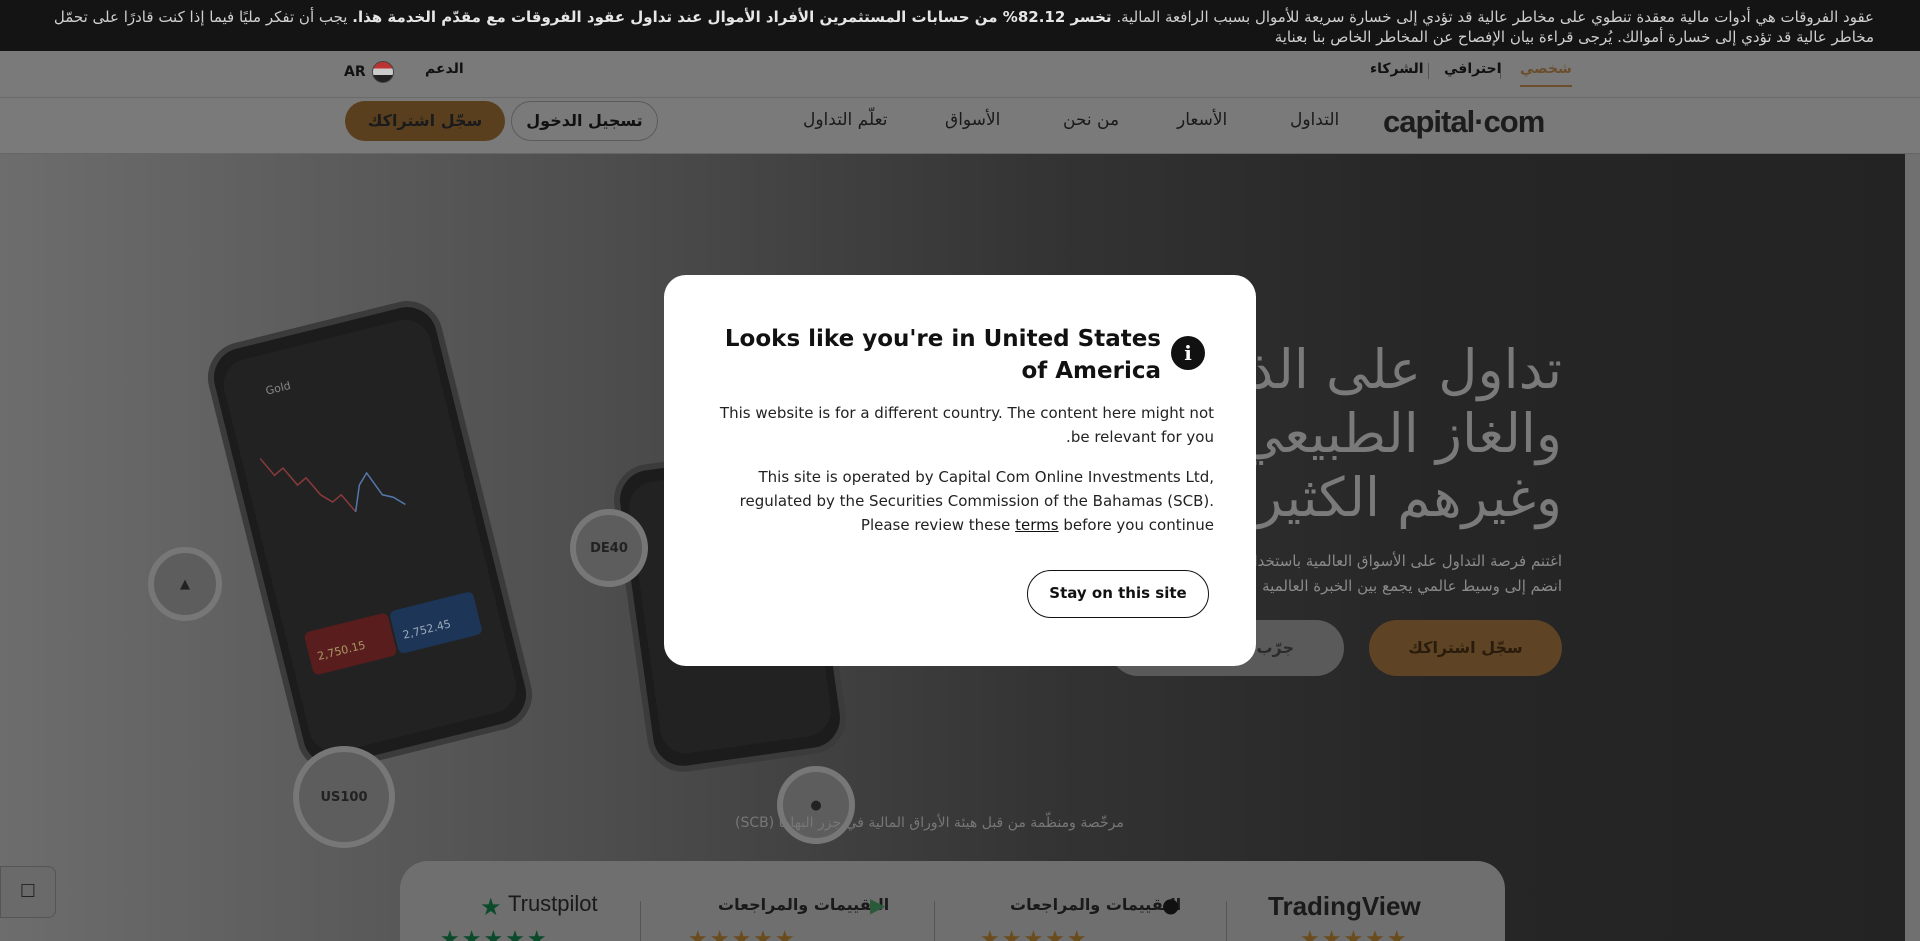 This screenshot has width=1920, height=941. What do you see at coordinates (960, 74) in the screenshot?
I see `utility-bar: شخصي احترافي الشركاء الدعم AR` at bounding box center [960, 74].